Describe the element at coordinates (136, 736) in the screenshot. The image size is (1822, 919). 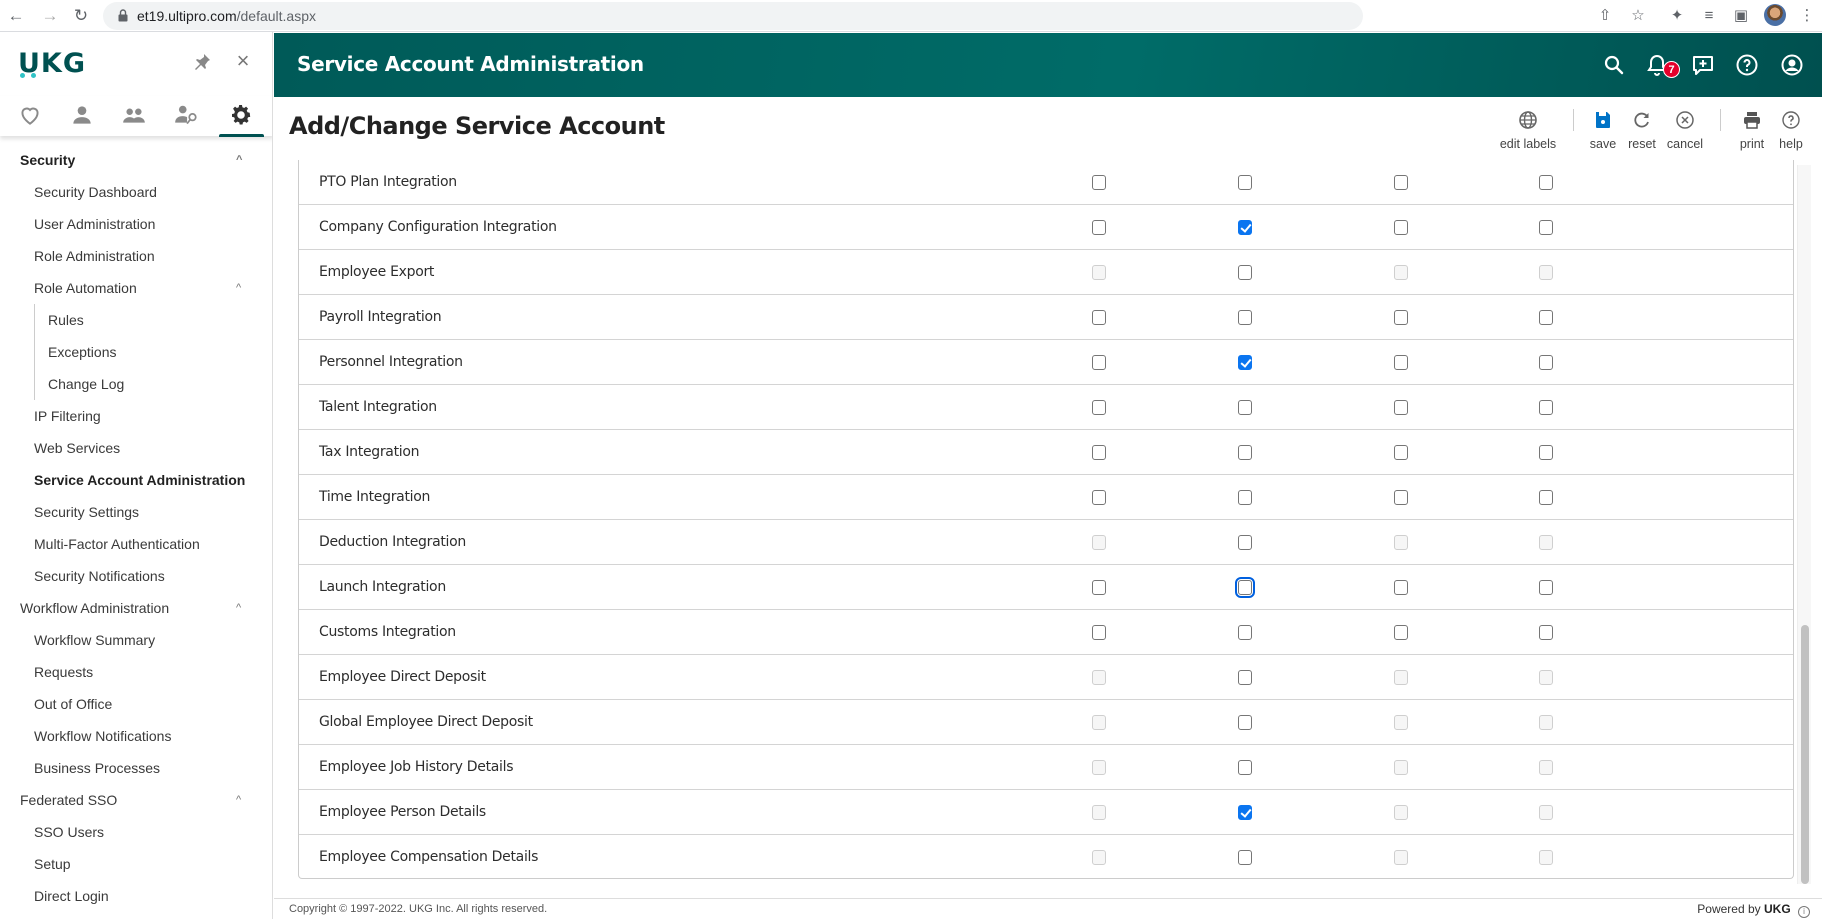
I see `sidebar-item-workflow-notifications: Workflow Notifications` at that location.